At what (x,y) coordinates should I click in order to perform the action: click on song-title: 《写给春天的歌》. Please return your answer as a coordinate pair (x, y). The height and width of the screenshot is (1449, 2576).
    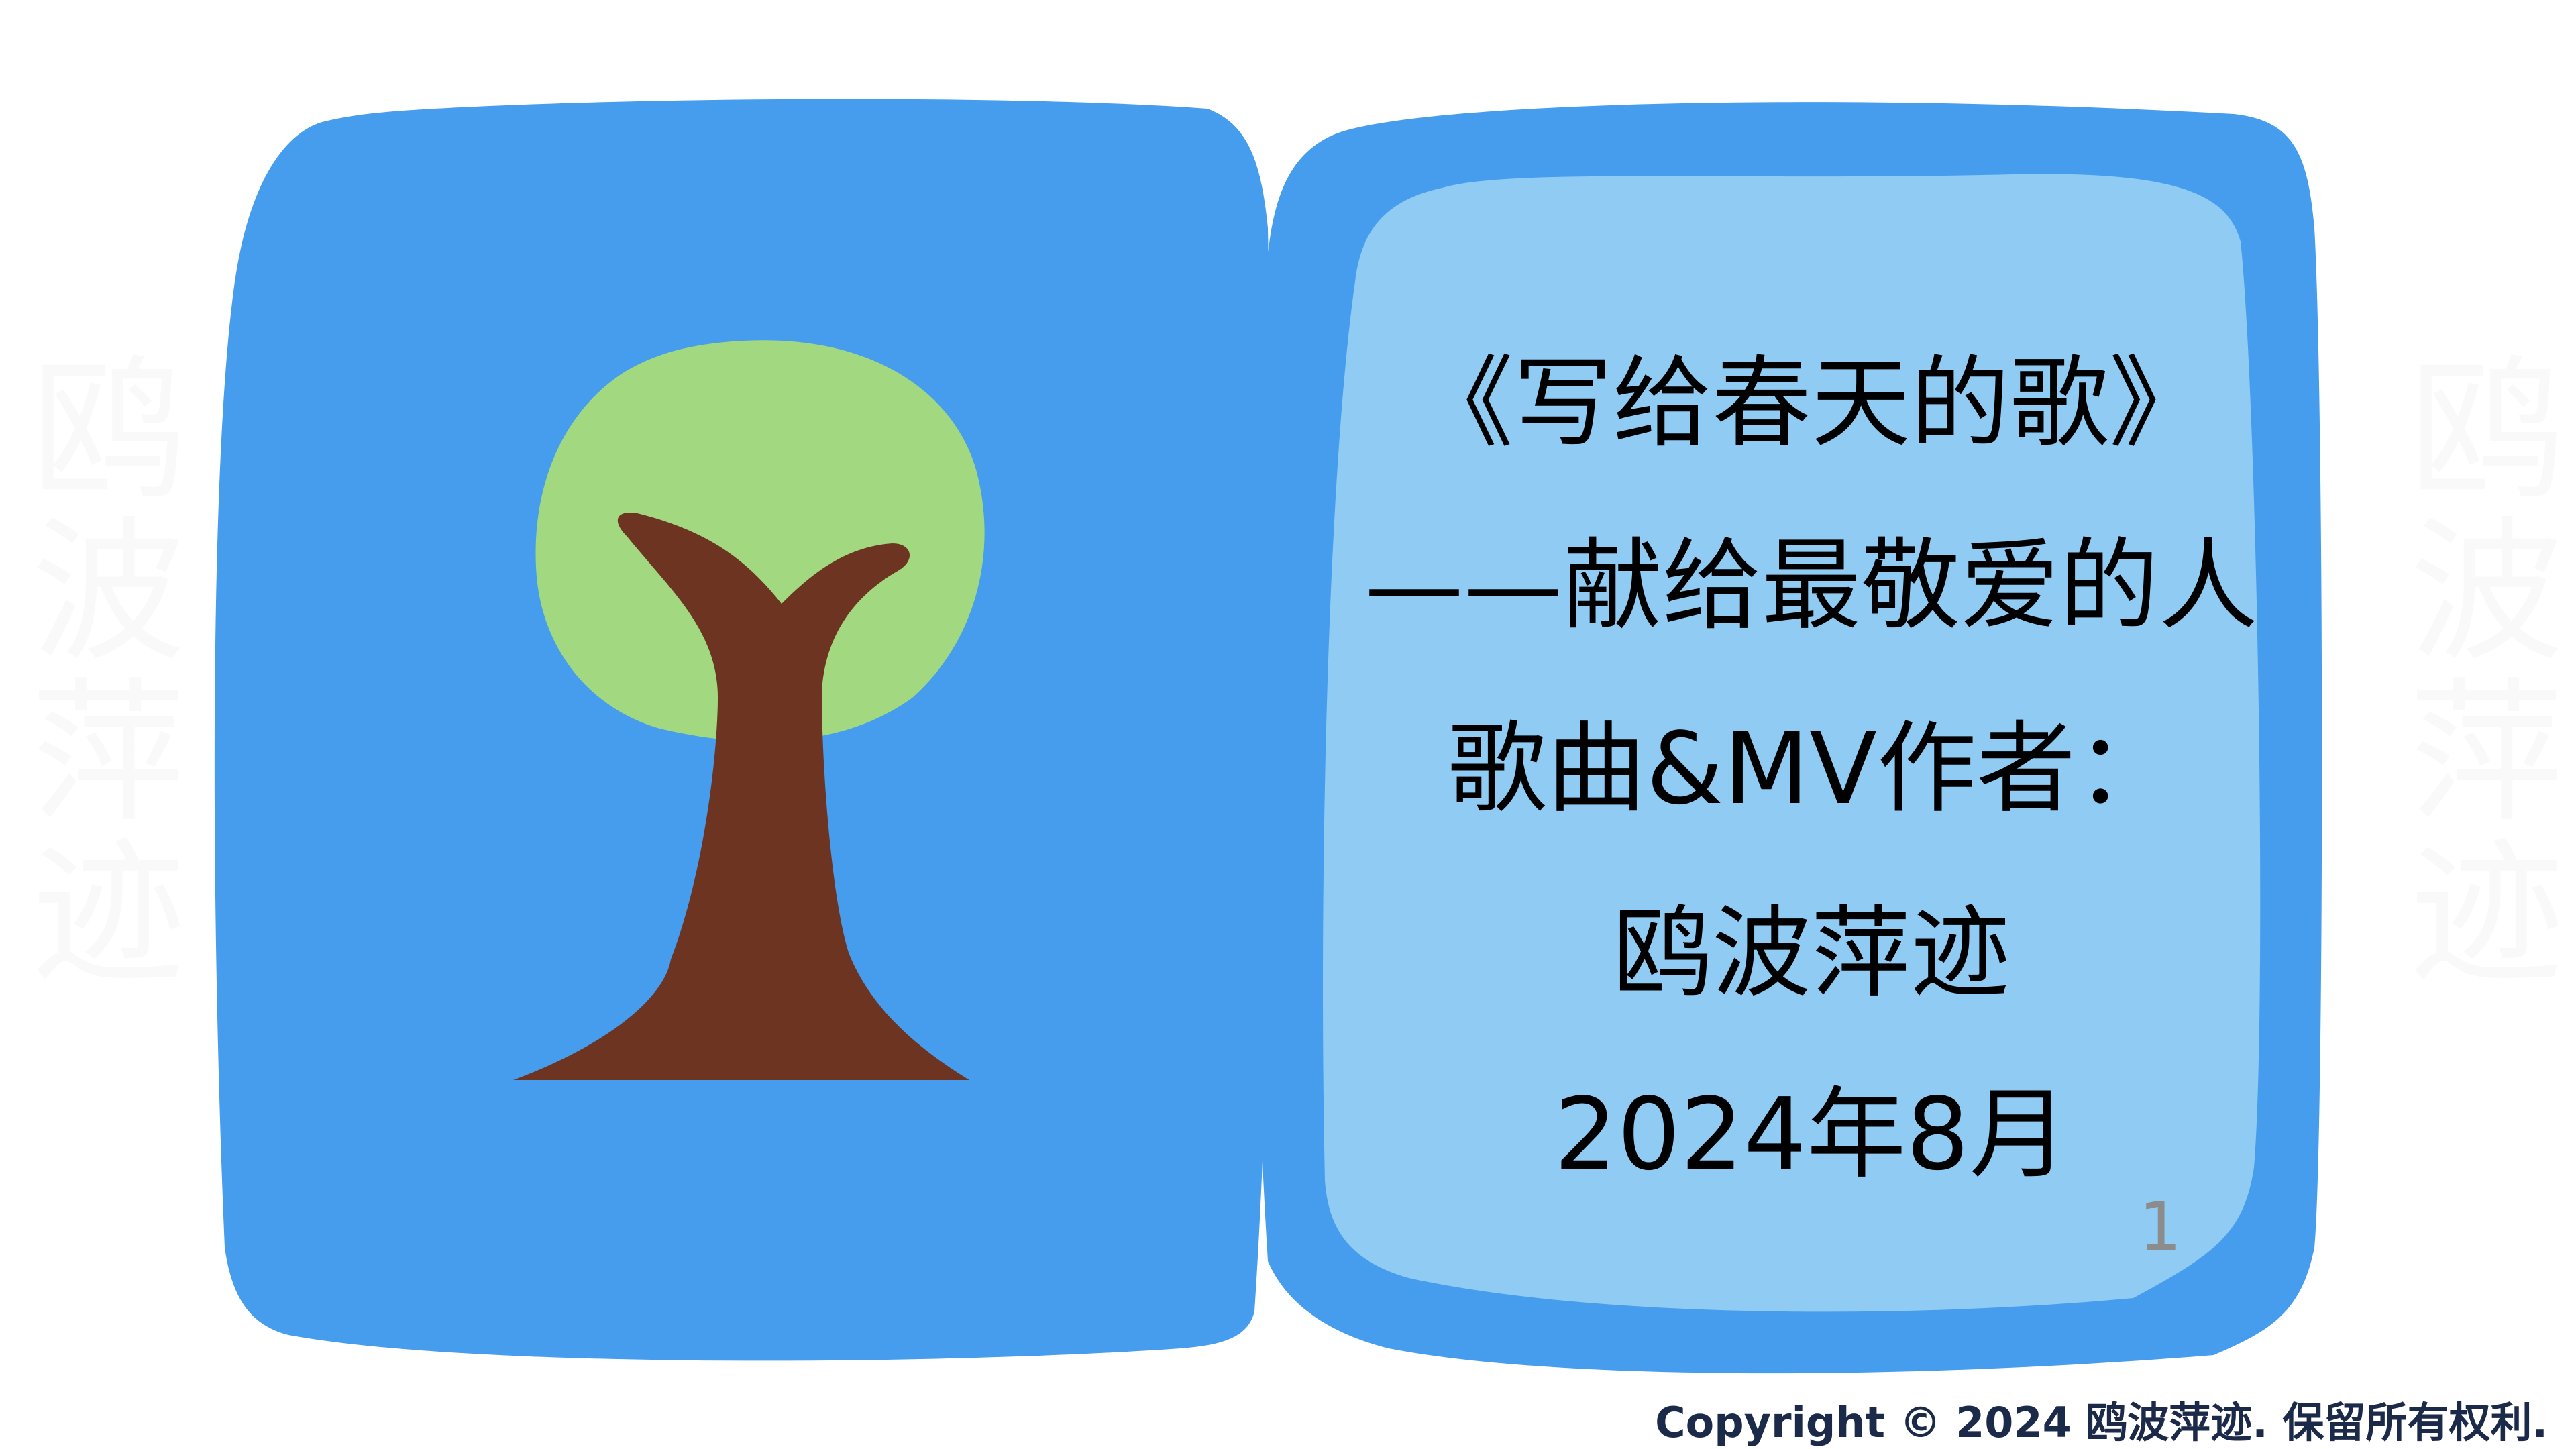
    Looking at the image, I should click on (1811, 403).